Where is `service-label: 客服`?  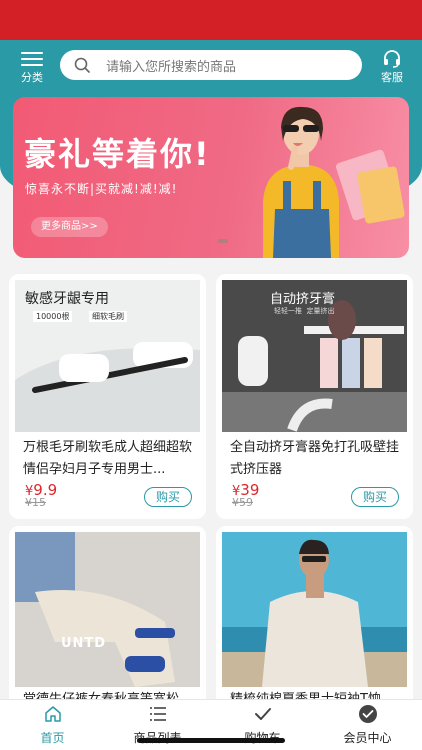
service-label: 客服 is located at coordinates (392, 77).